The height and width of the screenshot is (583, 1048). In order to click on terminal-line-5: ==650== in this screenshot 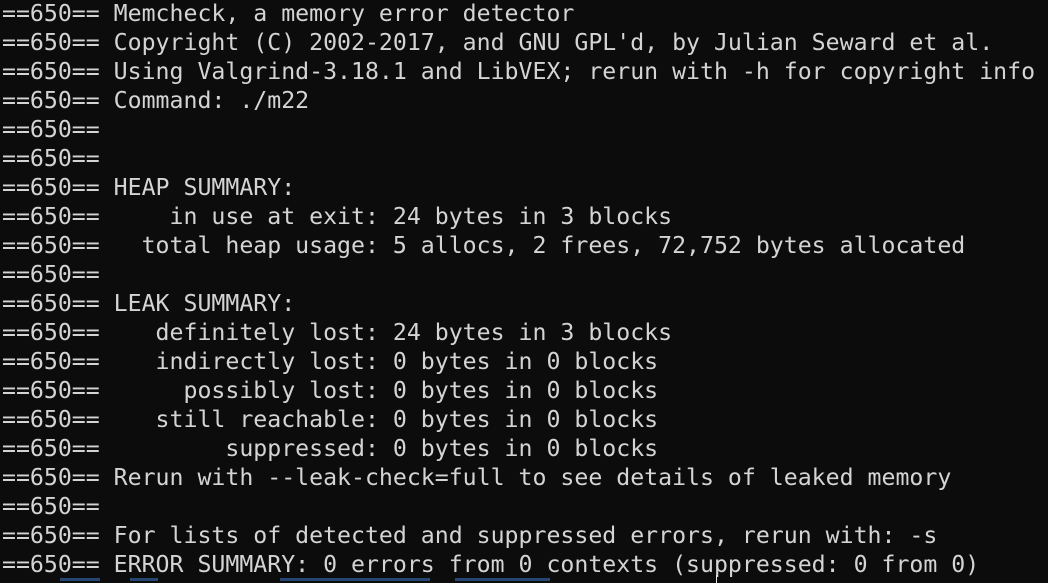, I will do `click(51, 129)`.